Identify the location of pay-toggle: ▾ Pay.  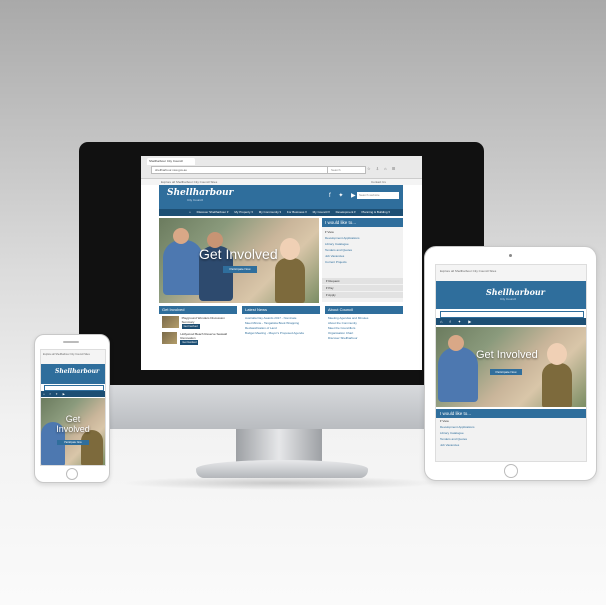
(362, 288).